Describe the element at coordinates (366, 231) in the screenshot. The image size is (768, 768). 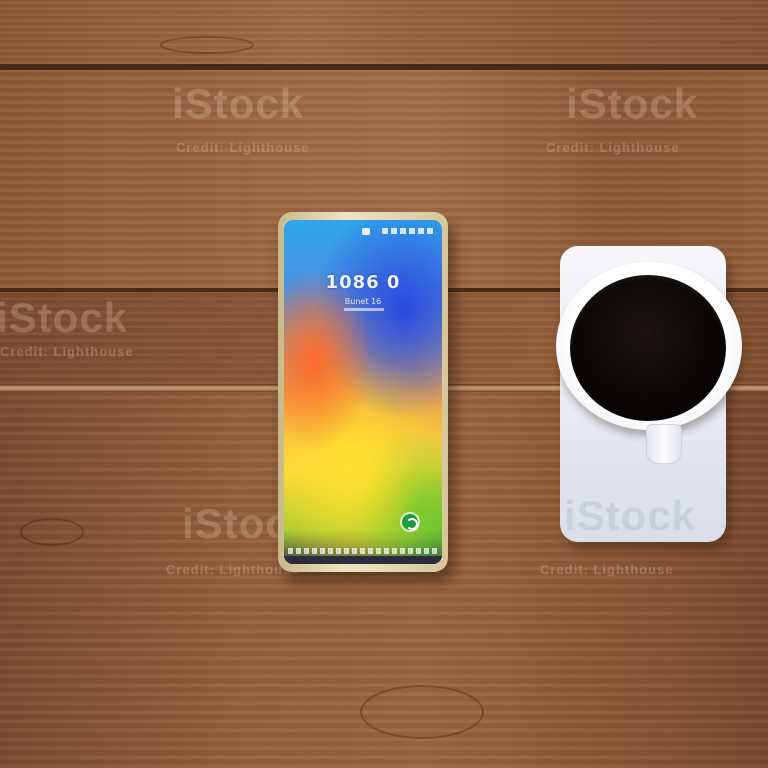
I see `camera-notch-icon` at that location.